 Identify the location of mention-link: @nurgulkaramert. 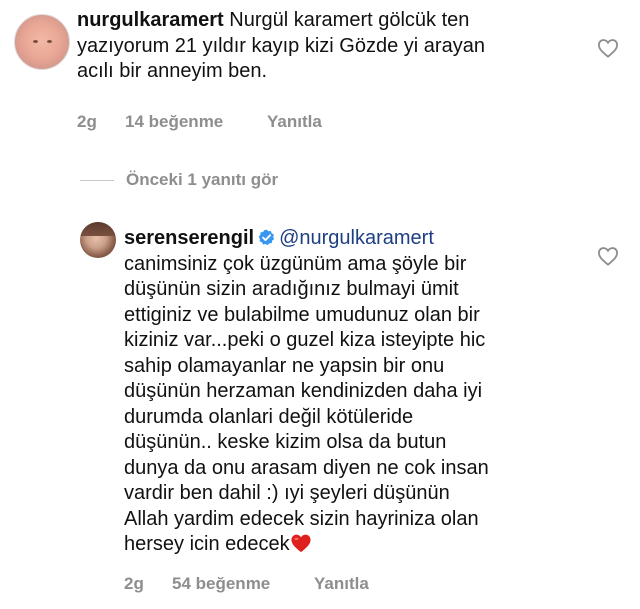
(356, 238).